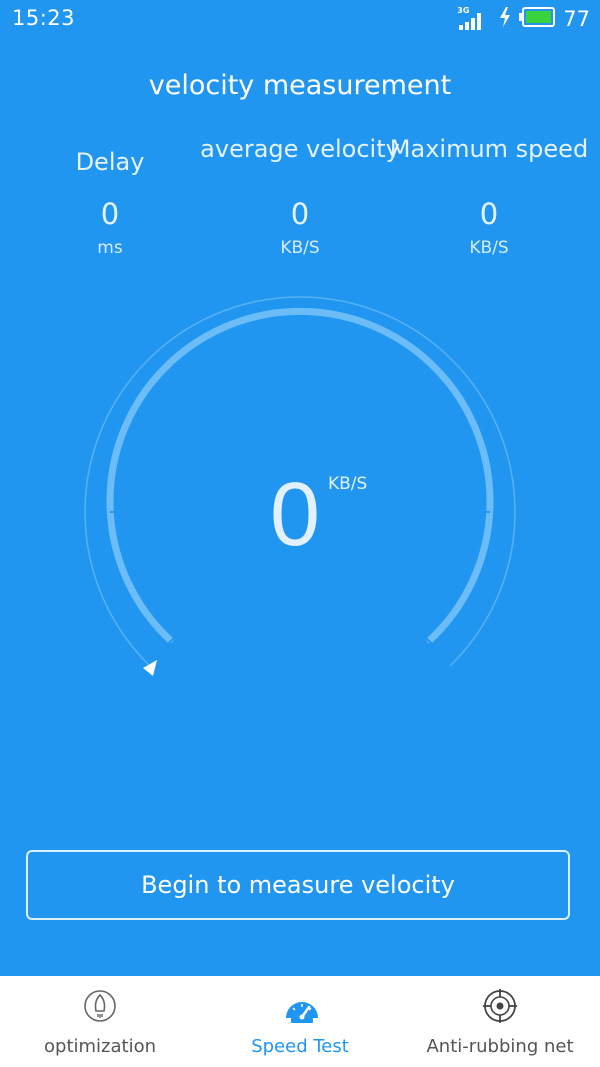 The width and height of the screenshot is (600, 1067). I want to click on nav-item-speed-test: Speed Test, so click(300, 1021).